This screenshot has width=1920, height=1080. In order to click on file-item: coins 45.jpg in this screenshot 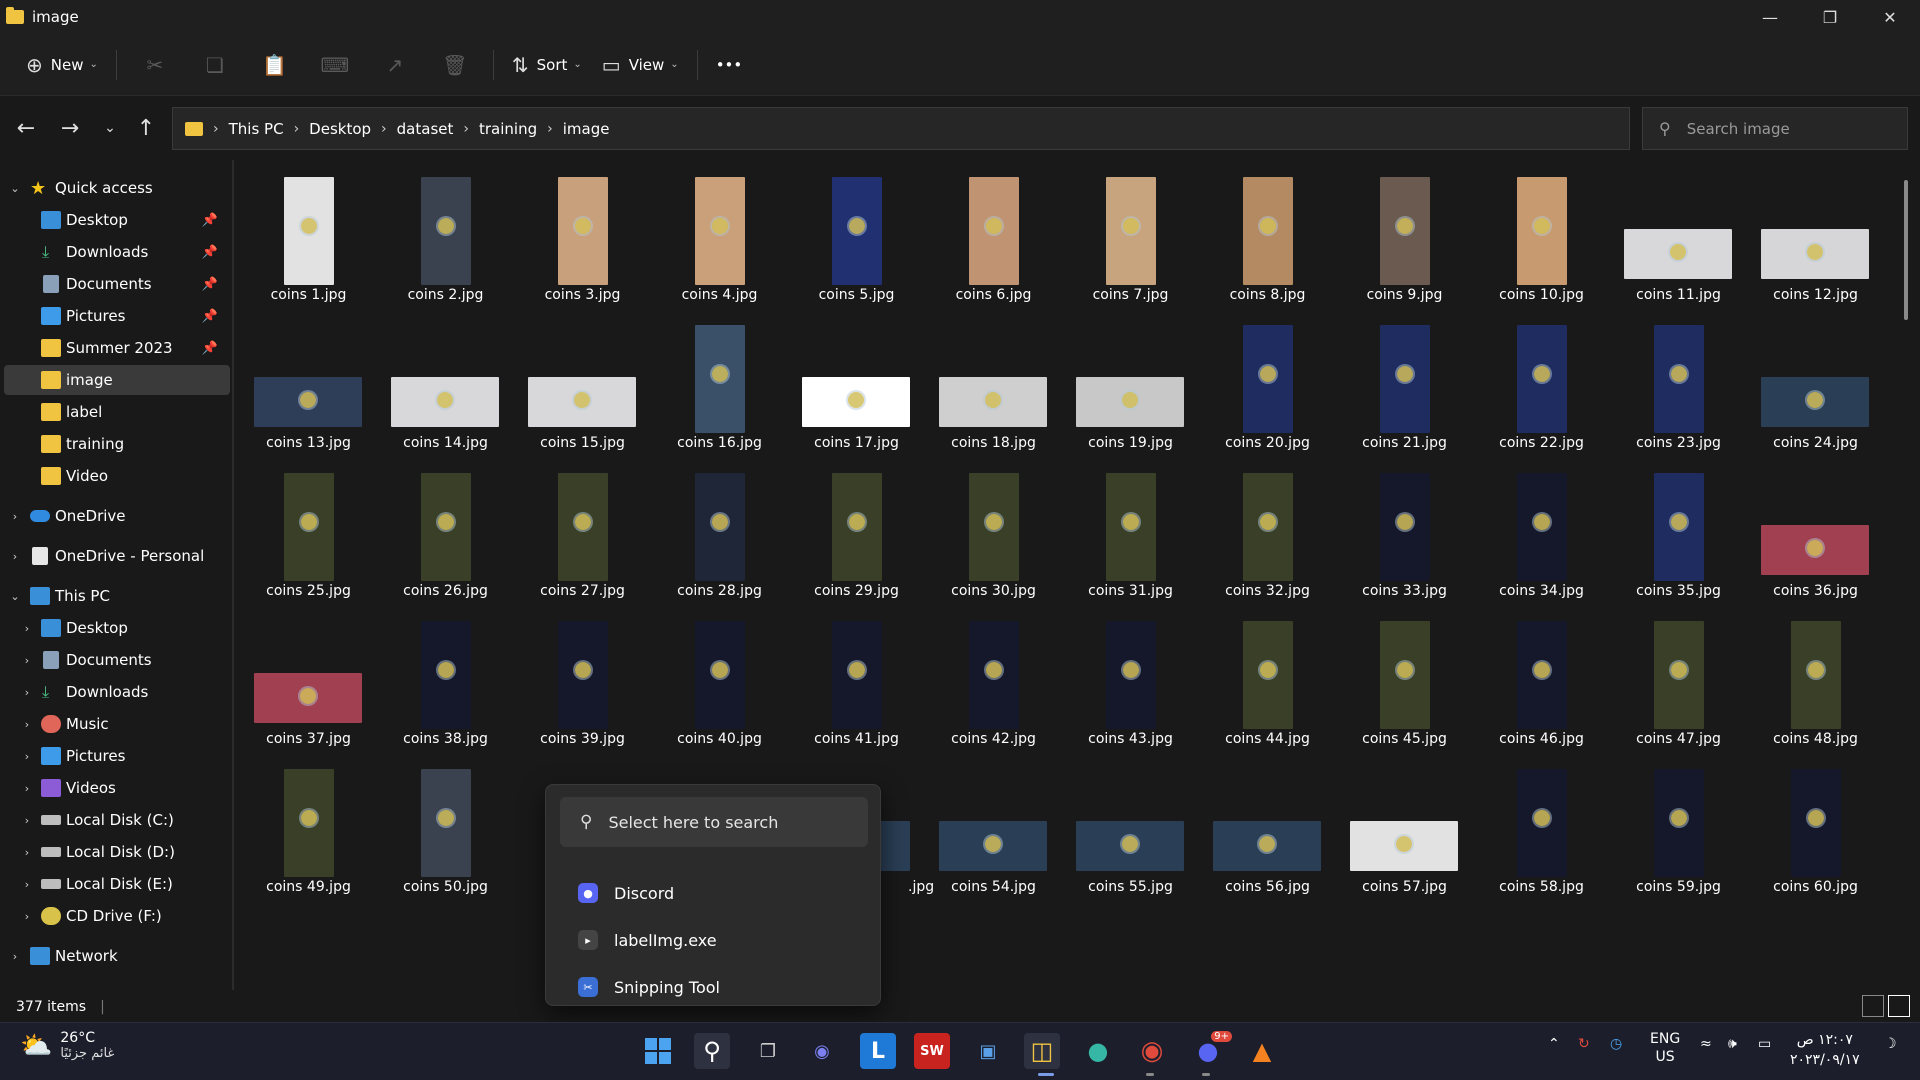, I will do `click(1404, 679)`.